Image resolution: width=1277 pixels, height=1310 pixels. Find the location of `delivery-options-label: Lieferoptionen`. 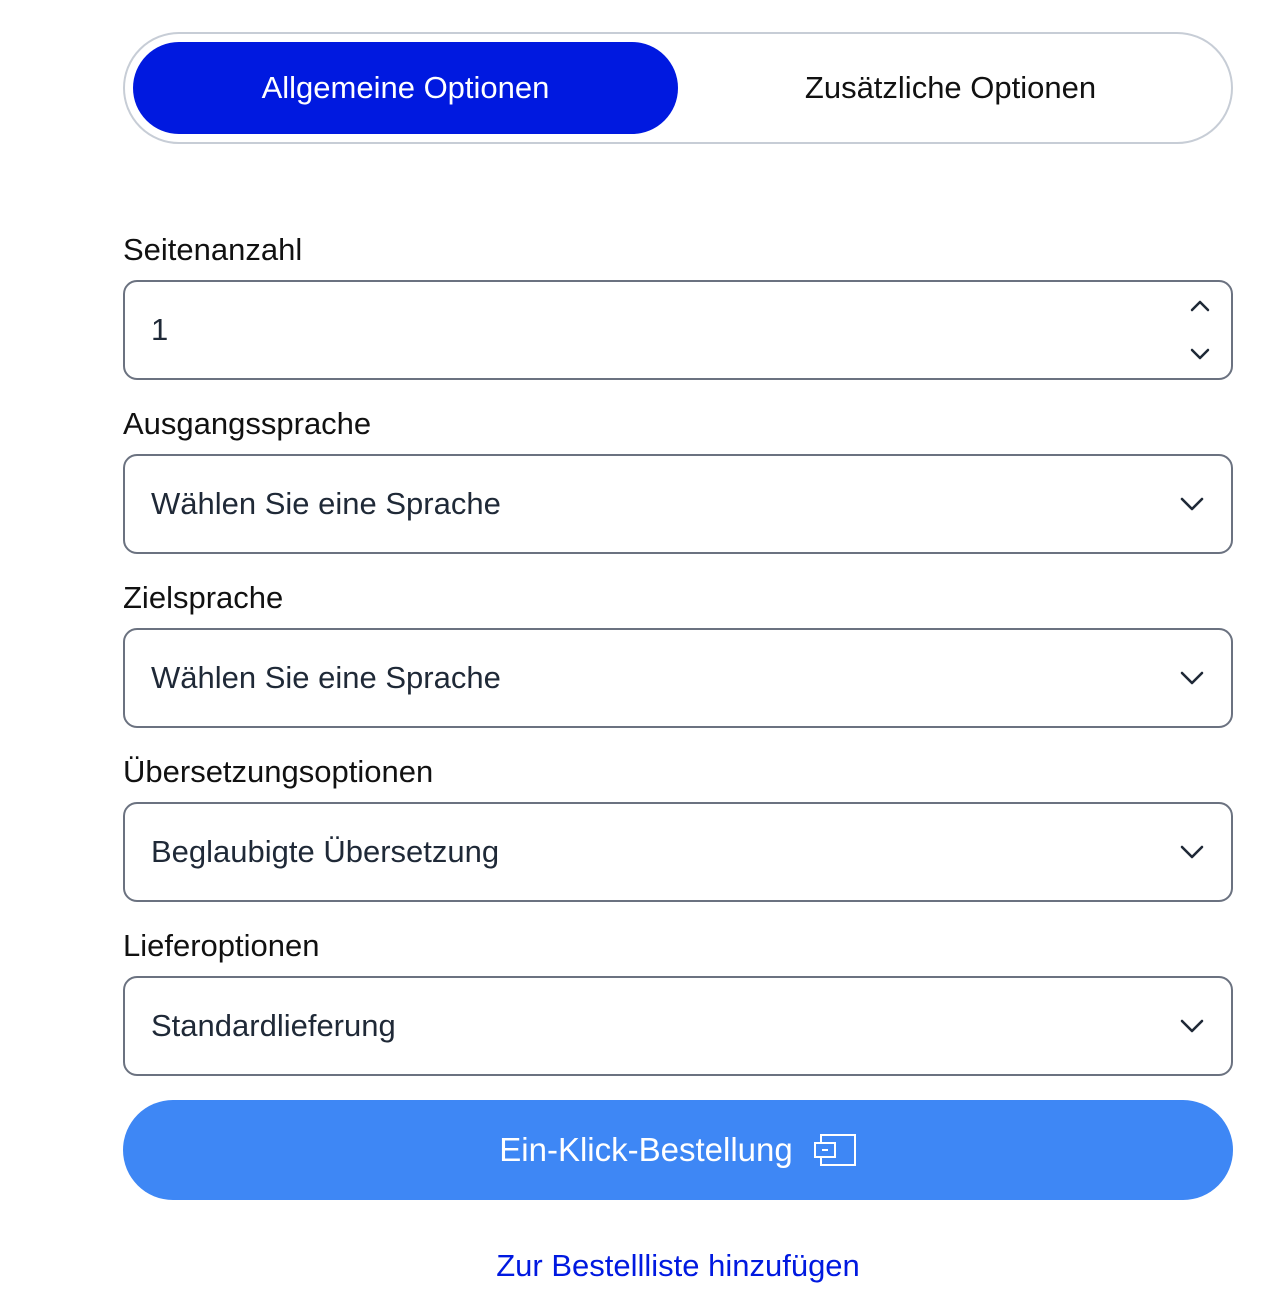

delivery-options-label: Lieferoptionen is located at coordinates (221, 945).